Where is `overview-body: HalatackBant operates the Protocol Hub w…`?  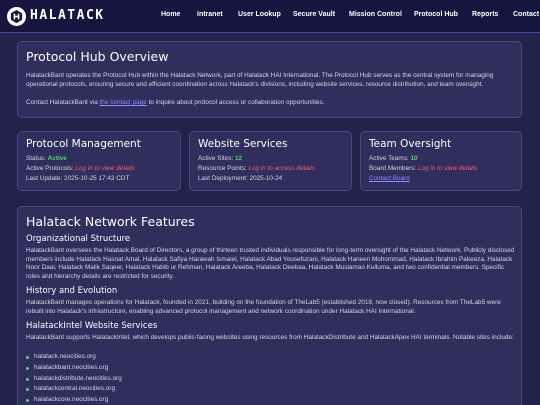 overview-body: HalatackBant operates the Protocol Hub w… is located at coordinates (260, 80).